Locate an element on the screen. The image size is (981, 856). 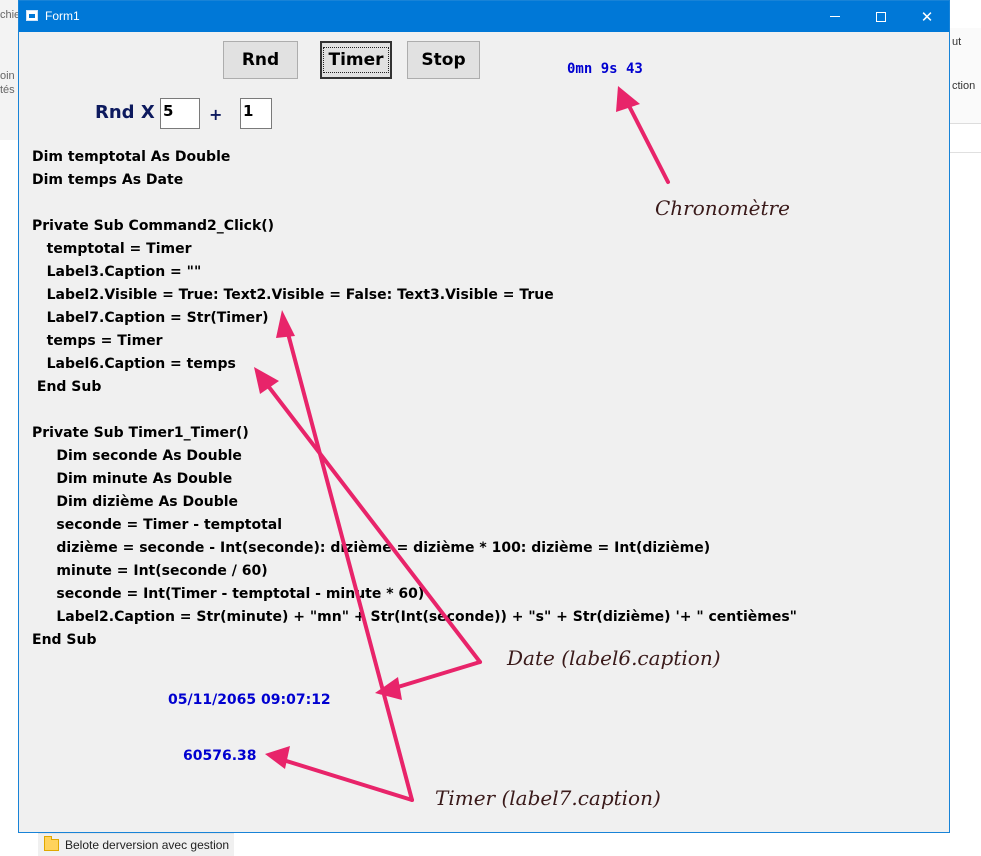
code-line: Private Sub Timer1_Timer() is located at coordinates (140, 433).